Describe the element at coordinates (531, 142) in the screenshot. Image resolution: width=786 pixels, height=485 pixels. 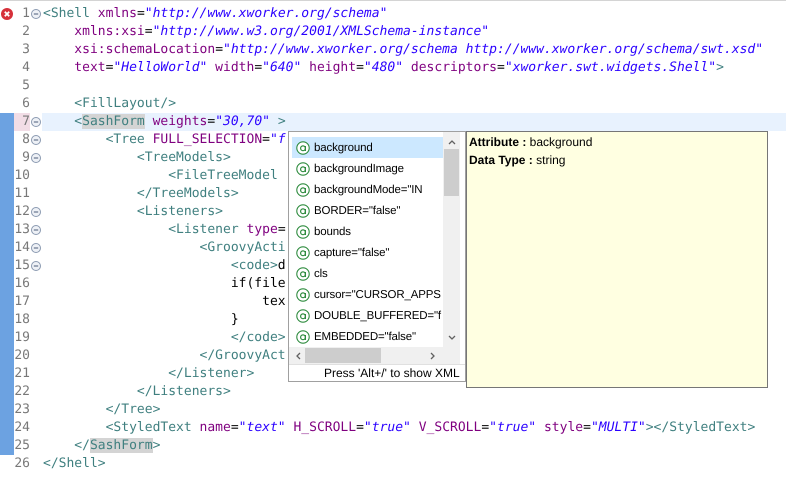
I see `info-text: Attribute : background` at that location.